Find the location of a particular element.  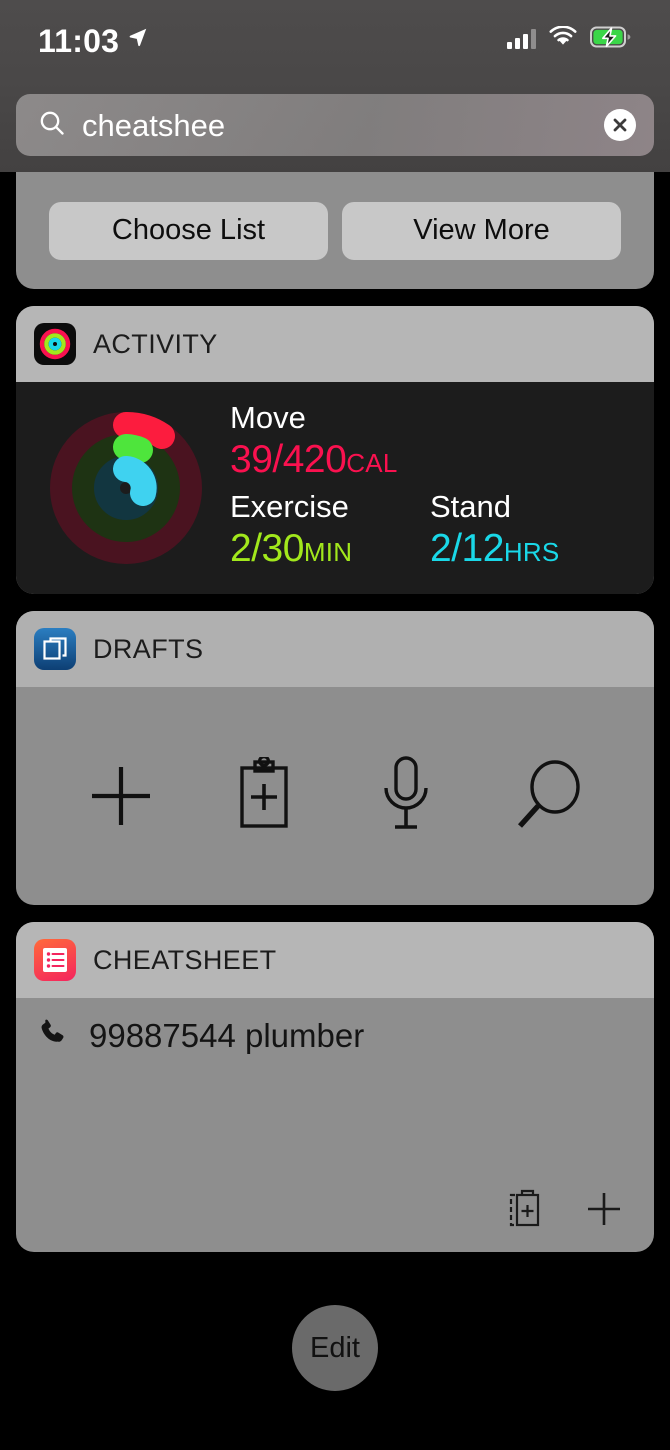

activity-stand-number: 2/12 is located at coordinates (467, 548).